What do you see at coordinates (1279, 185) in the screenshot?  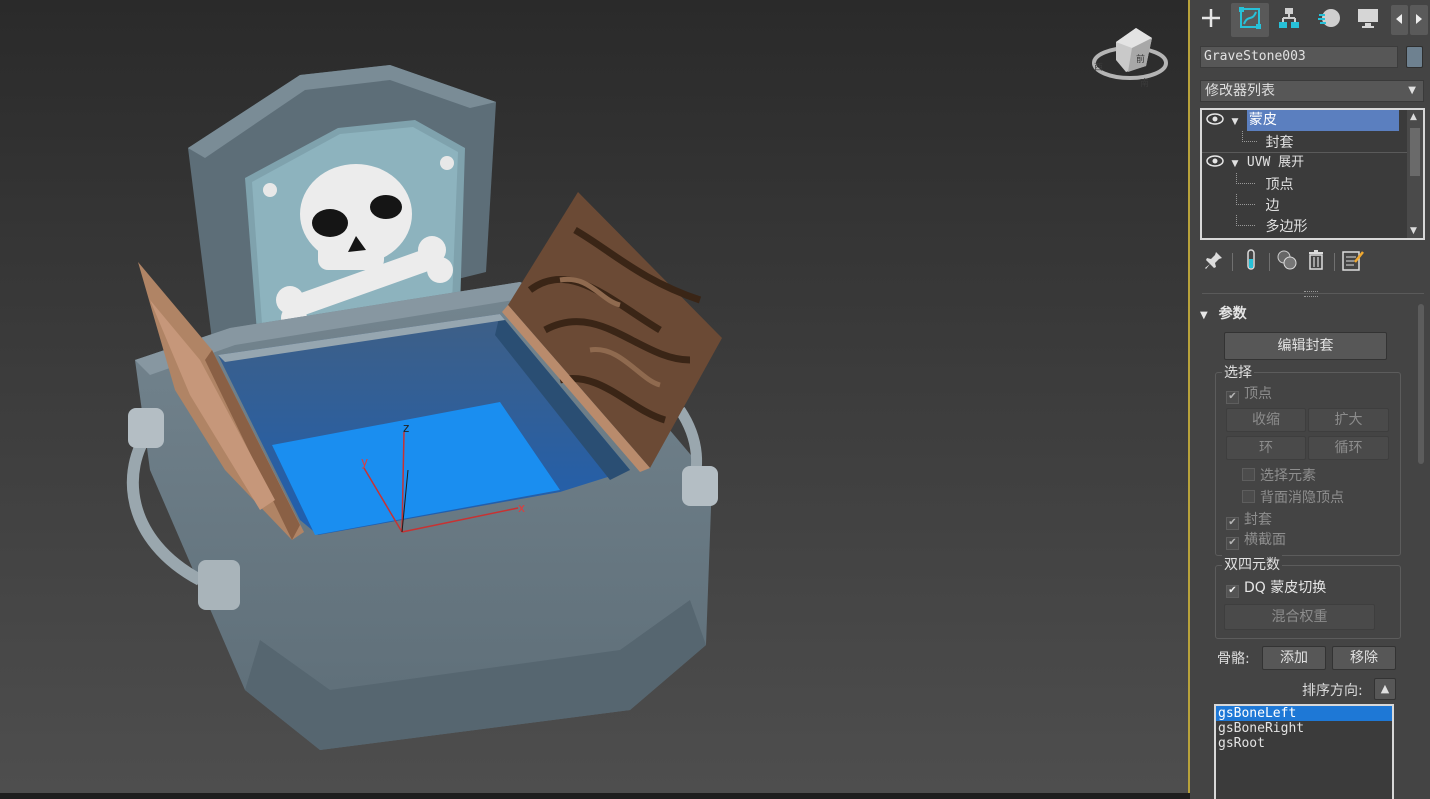 I see `stack-item-label: 顶点` at bounding box center [1279, 185].